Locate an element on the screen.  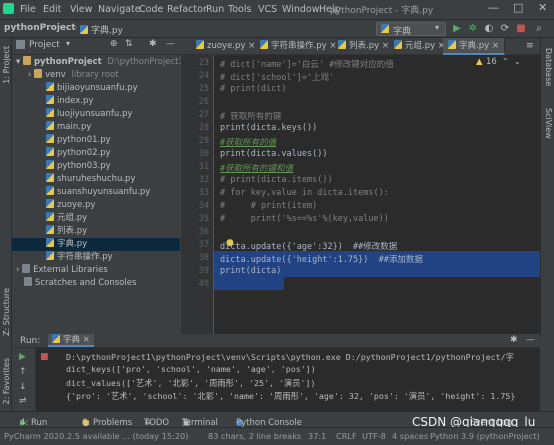
menu-refactor: Refactor is located at coordinates (187, 9).